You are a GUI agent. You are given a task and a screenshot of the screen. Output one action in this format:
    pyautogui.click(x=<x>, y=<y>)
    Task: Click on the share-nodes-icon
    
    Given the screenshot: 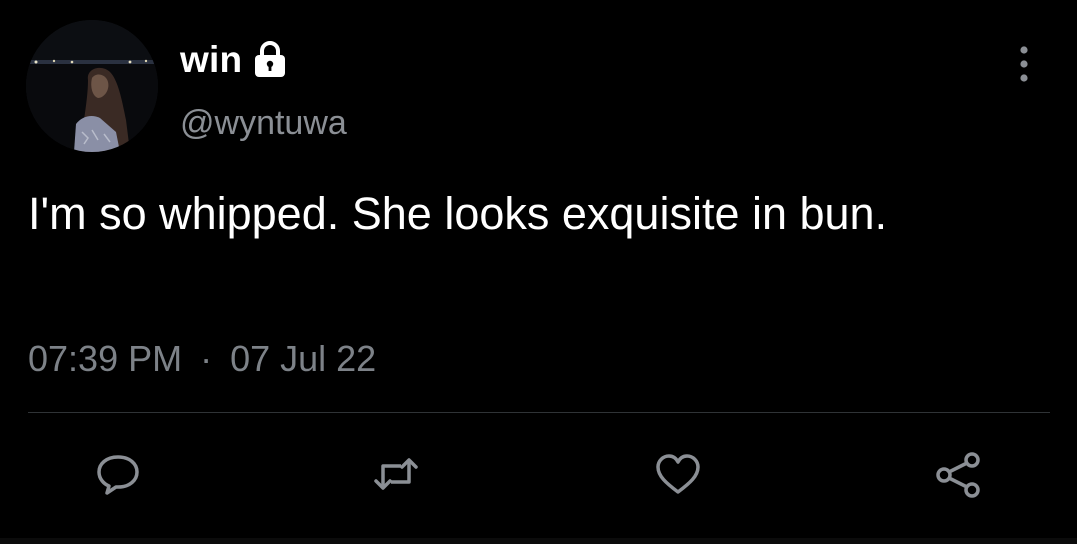 What is the action you would take?
    pyautogui.click(x=958, y=475)
    